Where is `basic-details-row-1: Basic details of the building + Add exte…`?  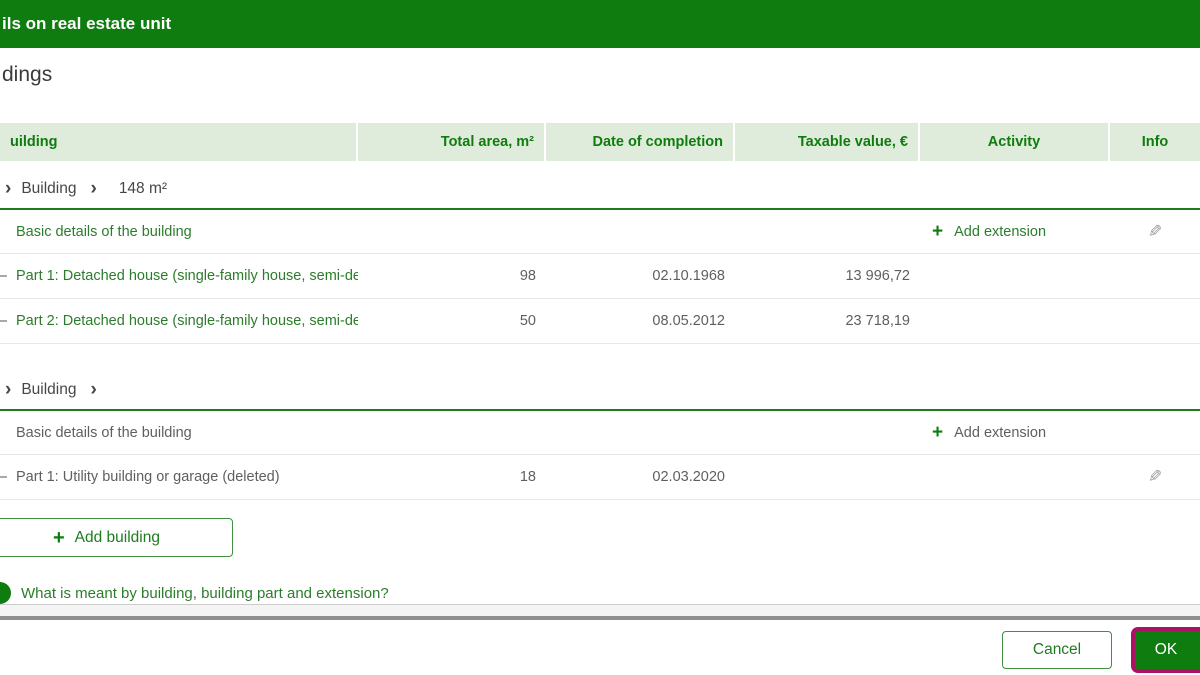 basic-details-row-1: Basic details of the building + Add exte… is located at coordinates (600, 232).